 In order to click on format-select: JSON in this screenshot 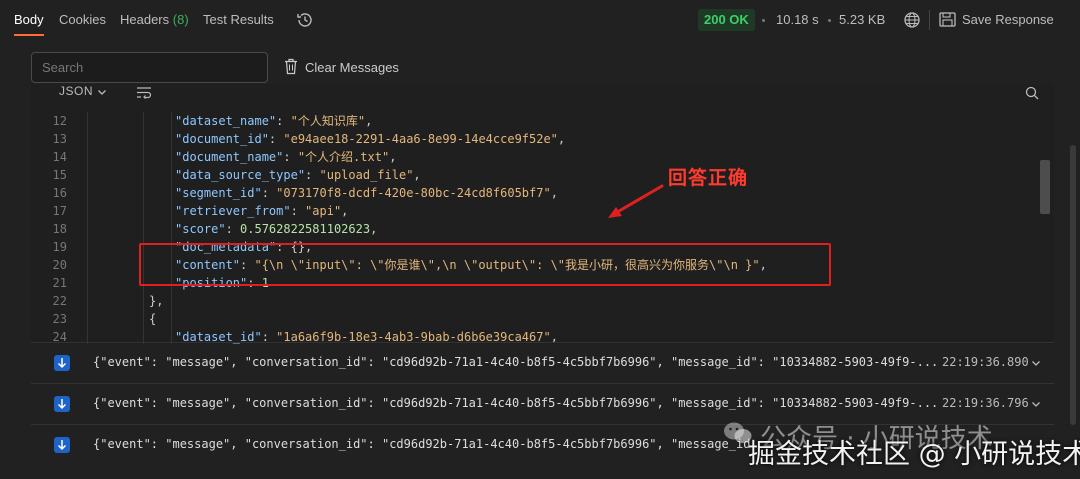, I will do `click(76, 91)`.